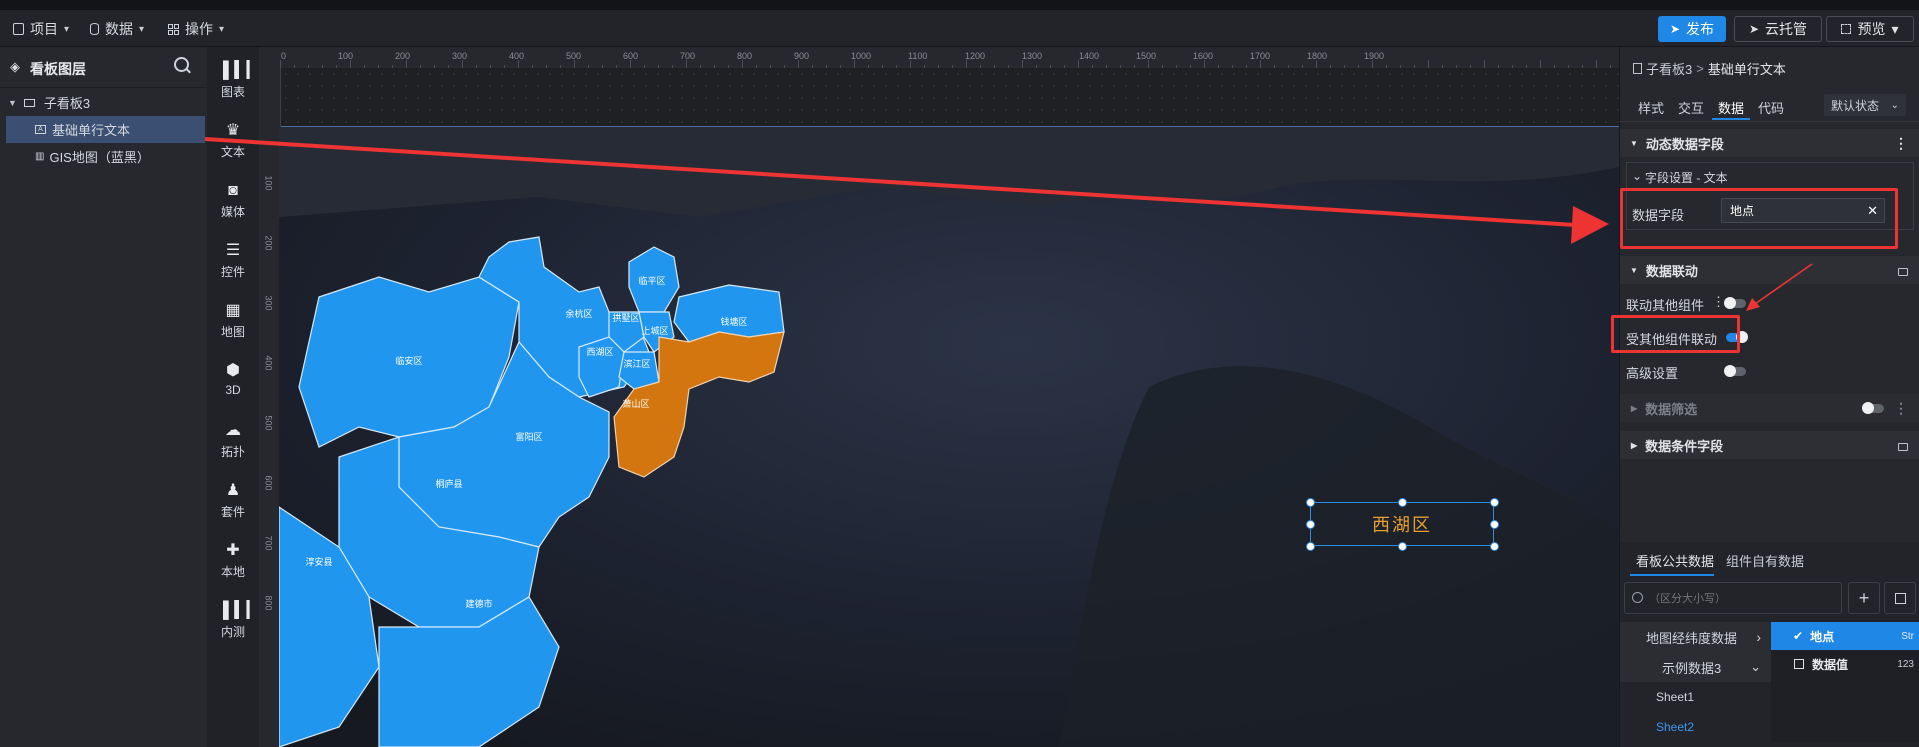 The image size is (1919, 747). I want to click on add-dataset-button: +, so click(1864, 598).